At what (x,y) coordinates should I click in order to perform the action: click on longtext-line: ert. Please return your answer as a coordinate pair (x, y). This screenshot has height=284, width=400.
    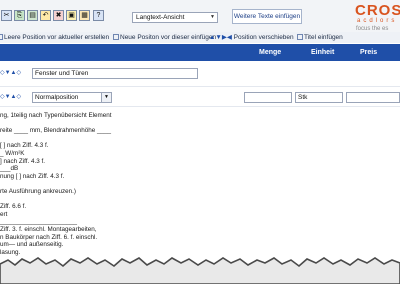
    Looking at the image, I should click on (4, 214).